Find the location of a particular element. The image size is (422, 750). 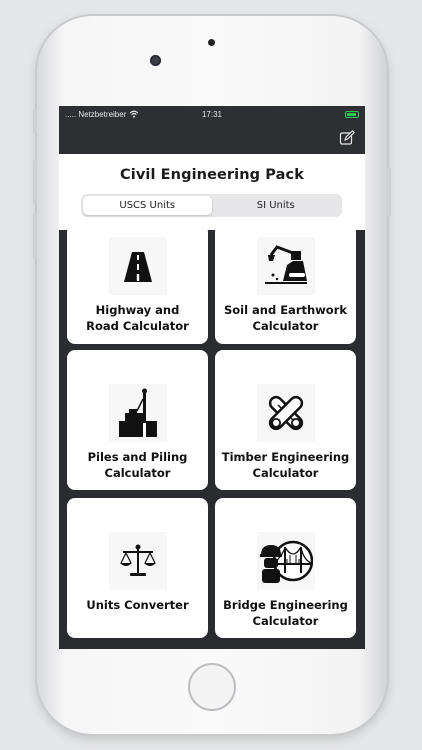

card-label: Soil and Earthwork Calculator is located at coordinates (285, 318).